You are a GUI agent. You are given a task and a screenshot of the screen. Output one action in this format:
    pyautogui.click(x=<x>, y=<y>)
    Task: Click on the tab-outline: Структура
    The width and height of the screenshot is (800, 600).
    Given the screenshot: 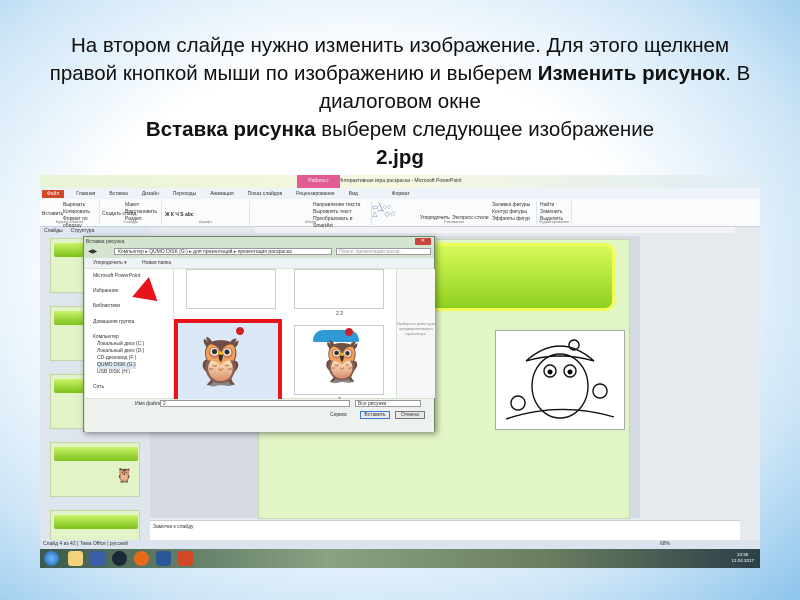 What is the action you would take?
    pyautogui.click(x=83, y=231)
    